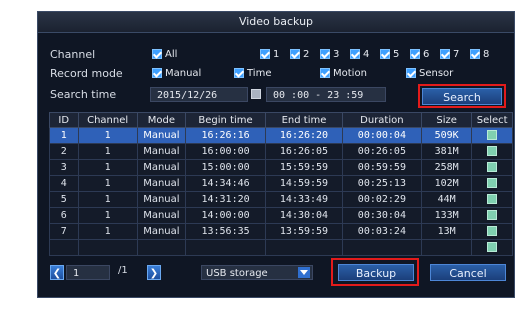  I want to click on channel-1-checkbox: 1, so click(269, 54).